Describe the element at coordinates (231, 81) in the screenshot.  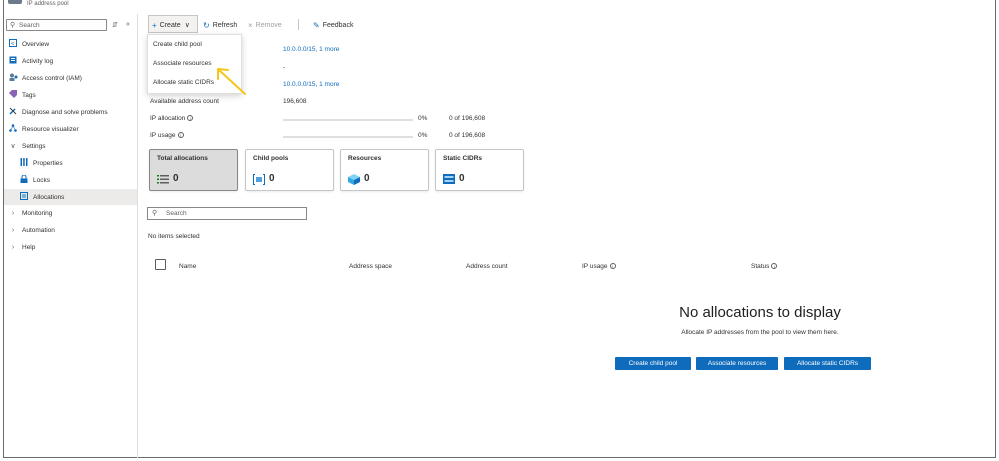
I see `annotation-arrow-icon` at that location.